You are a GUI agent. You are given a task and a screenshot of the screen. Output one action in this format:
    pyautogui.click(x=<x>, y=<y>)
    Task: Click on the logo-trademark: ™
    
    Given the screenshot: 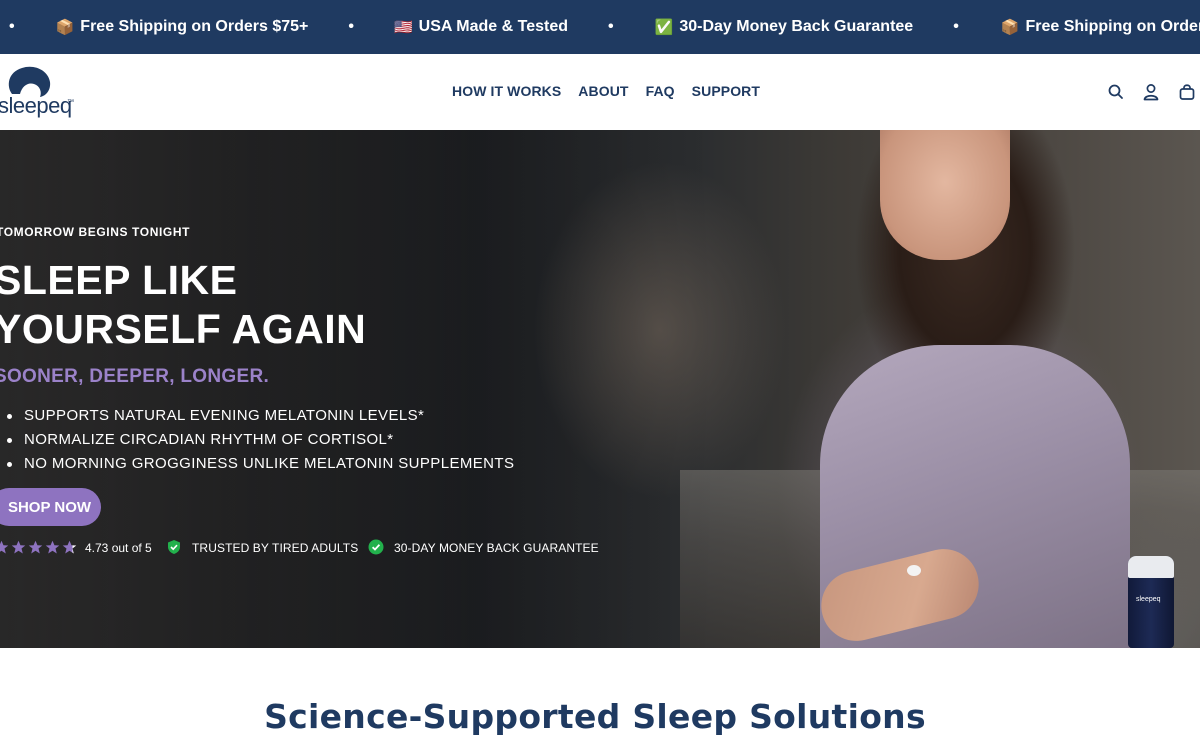 What is the action you would take?
    pyautogui.click(x=70, y=102)
    